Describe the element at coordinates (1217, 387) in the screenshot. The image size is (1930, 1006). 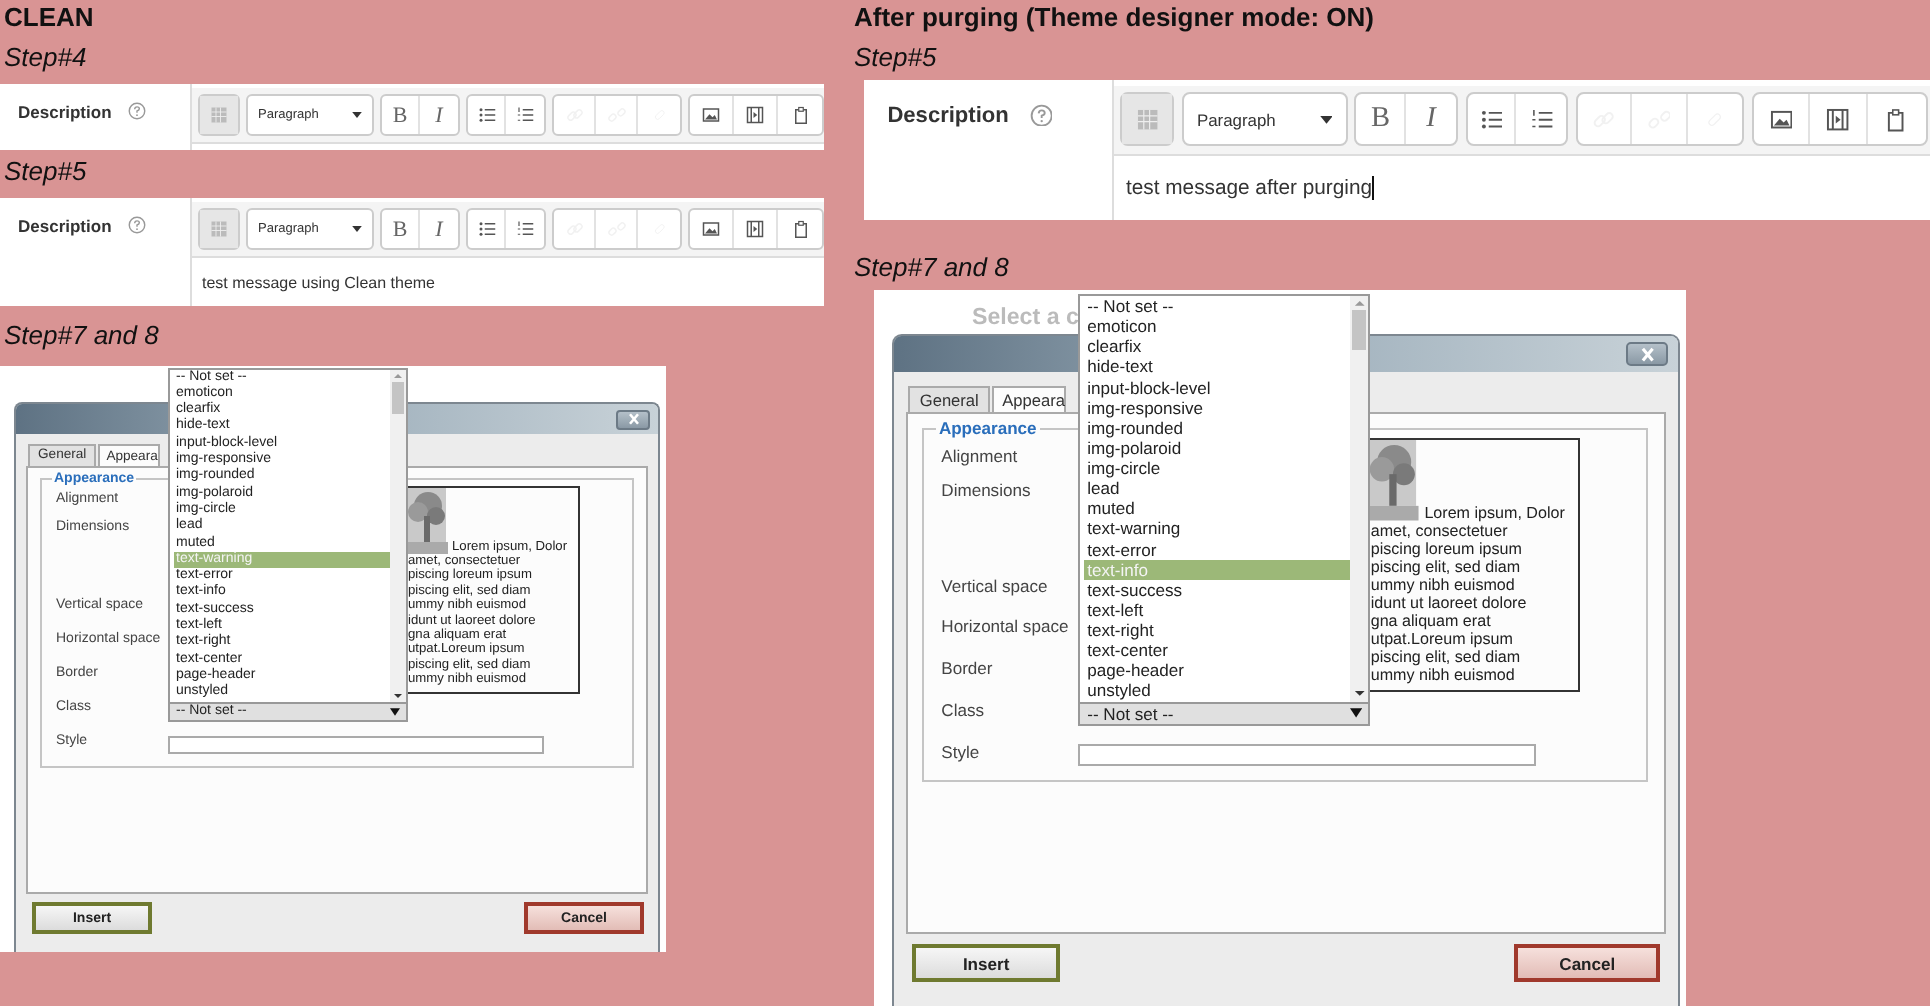
I see `dropdown-option: input-block-level` at that location.